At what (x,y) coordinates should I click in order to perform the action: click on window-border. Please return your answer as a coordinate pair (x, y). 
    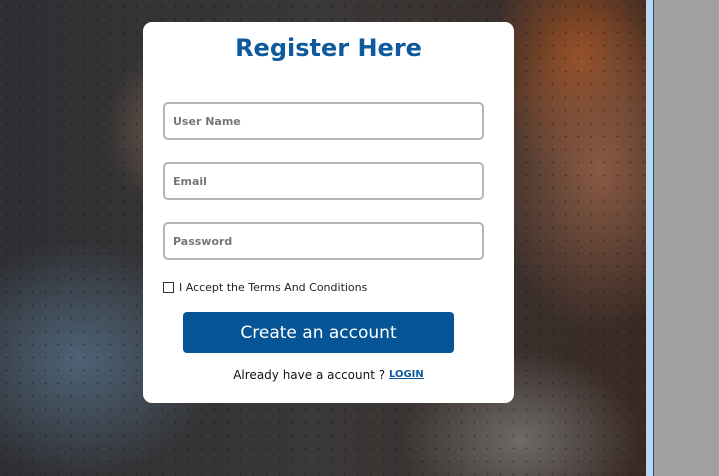
    Looking at the image, I should click on (650, 238).